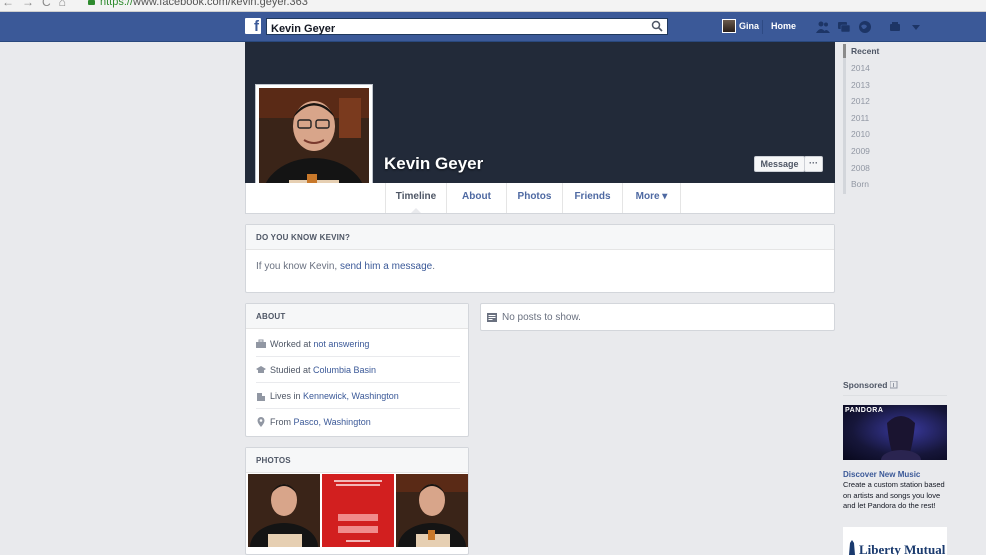  I want to click on sponsored-heading: Sponsored, so click(865, 385).